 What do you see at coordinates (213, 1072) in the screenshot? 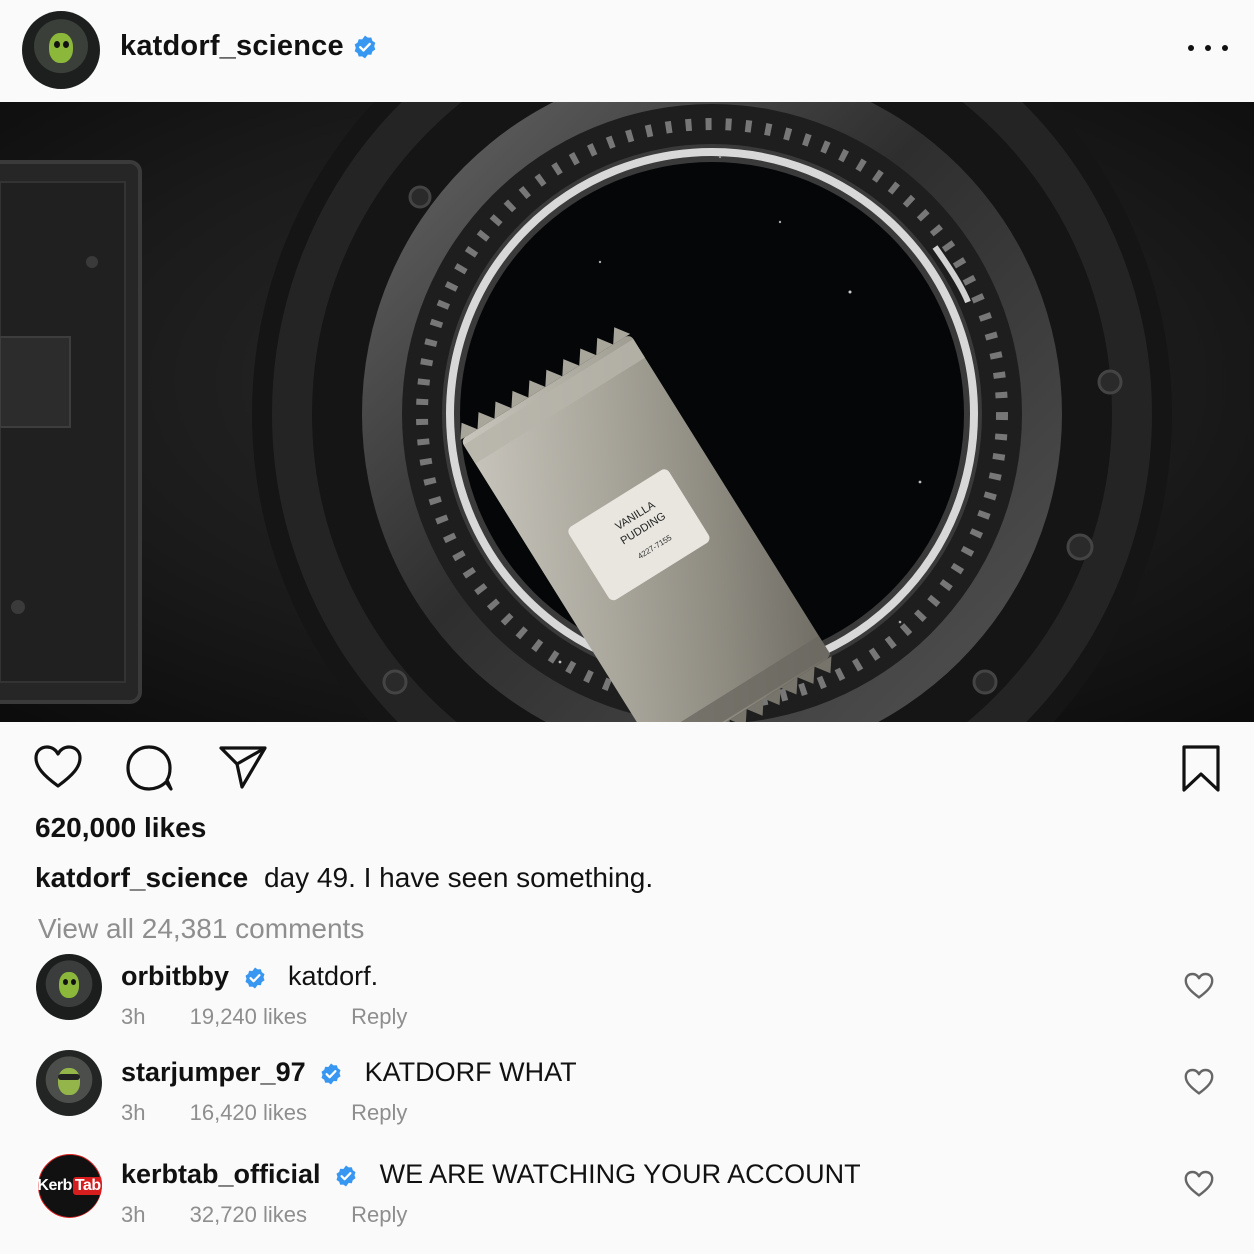
I see `comment-username: starjumper_97` at bounding box center [213, 1072].